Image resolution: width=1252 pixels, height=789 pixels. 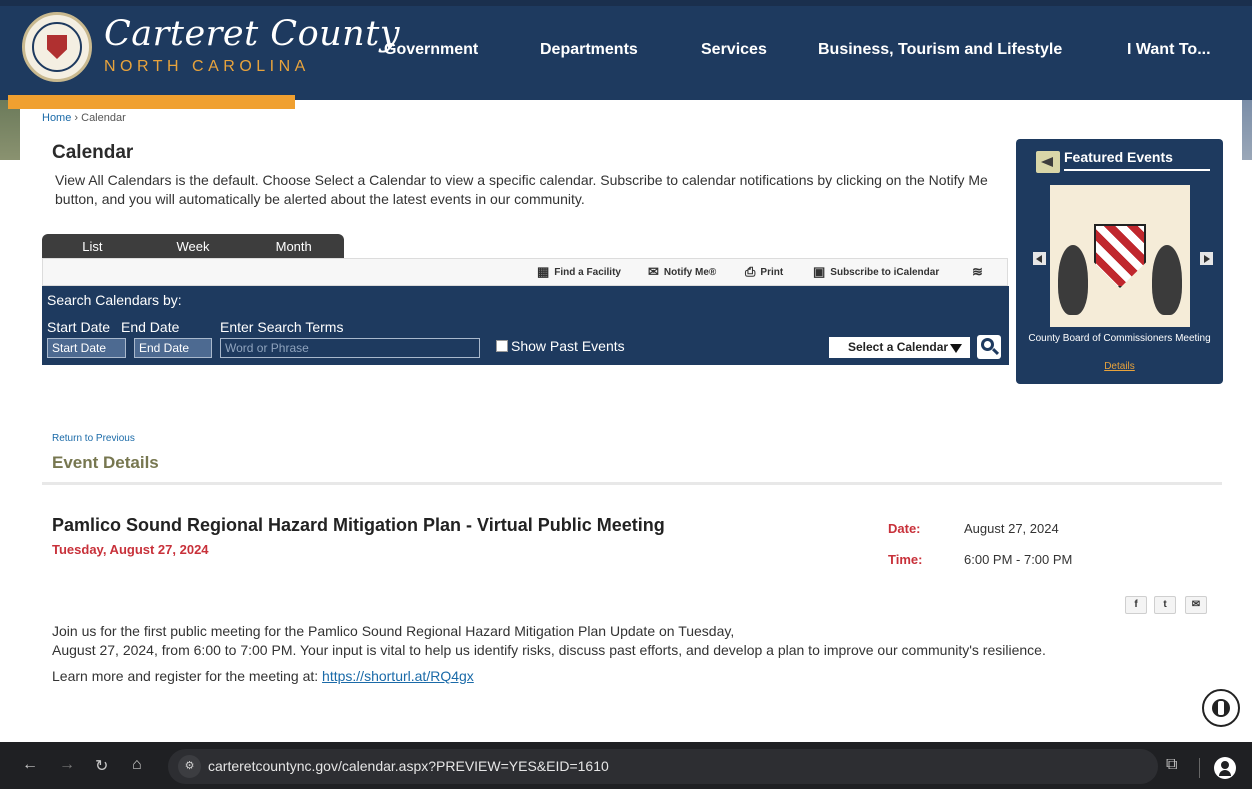 What do you see at coordinates (885, 272) in the screenshot?
I see `subscribe-label: Subscribe to iCalendar` at bounding box center [885, 272].